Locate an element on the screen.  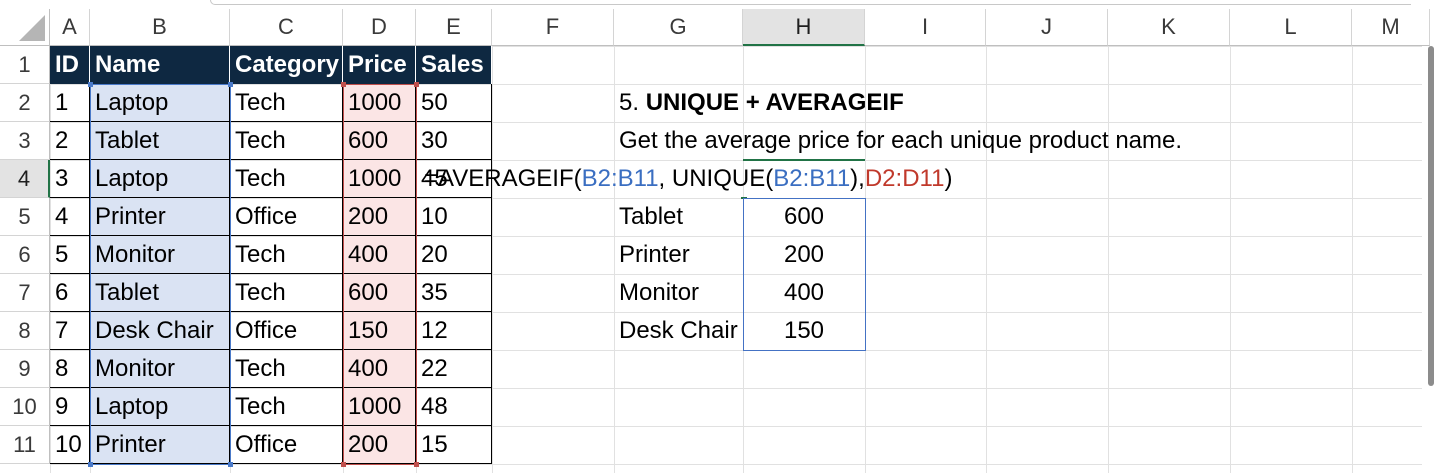
row-header-4: 4 is located at coordinates (25, 179).